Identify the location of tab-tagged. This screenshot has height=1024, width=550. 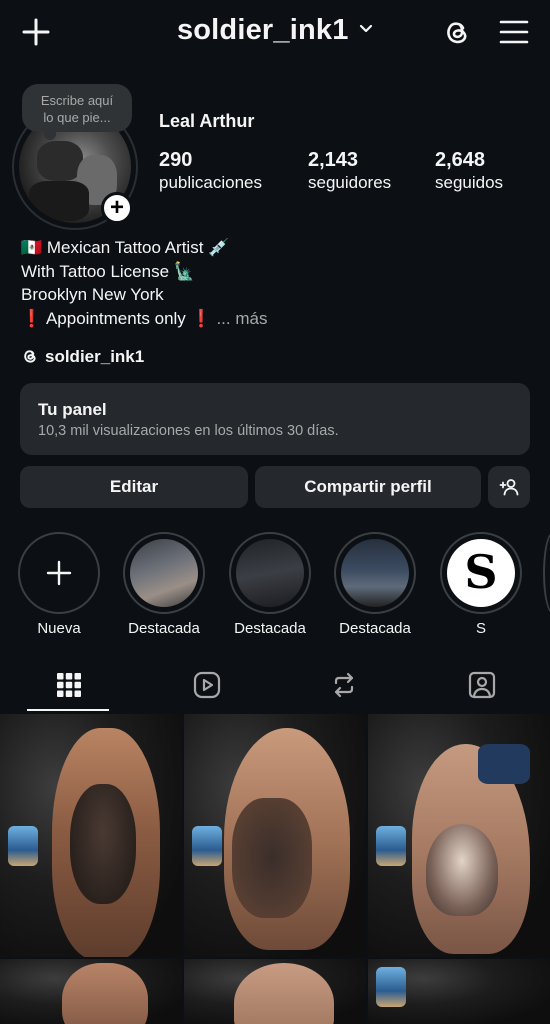
(481, 687).